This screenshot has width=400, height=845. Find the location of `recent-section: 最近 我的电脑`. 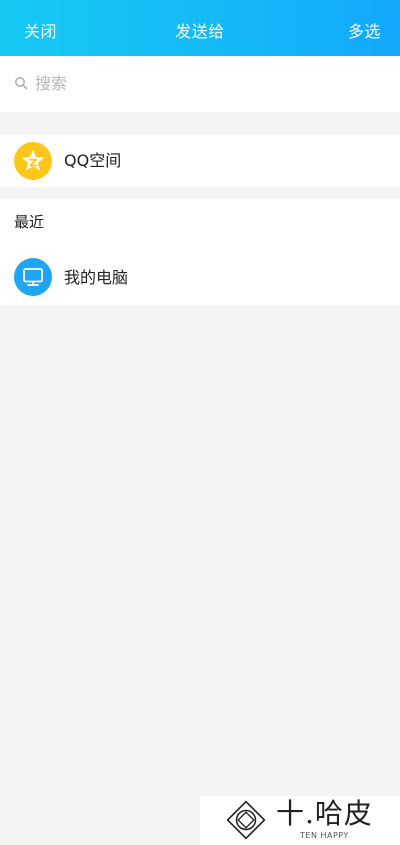

recent-section: 最近 我的电脑 is located at coordinates (200, 252).